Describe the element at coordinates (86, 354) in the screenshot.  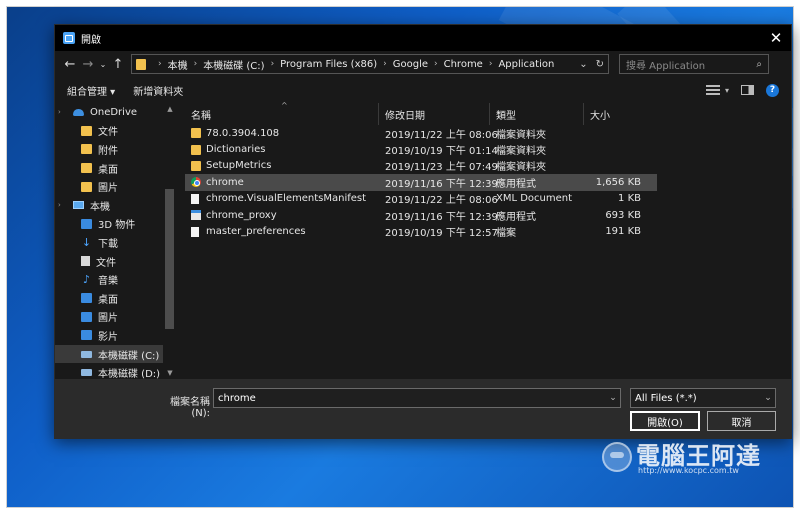
I see `drive-icon` at that location.